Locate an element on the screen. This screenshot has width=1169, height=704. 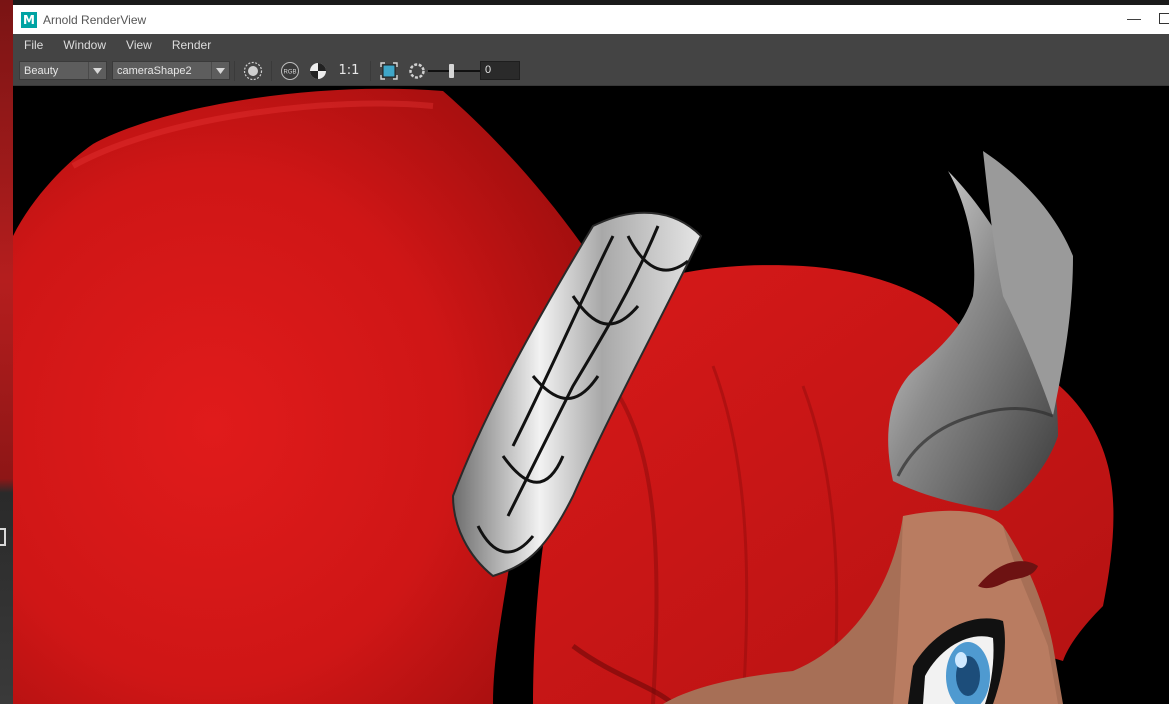
ratio-button: 1:1 is located at coordinates (349, 71).